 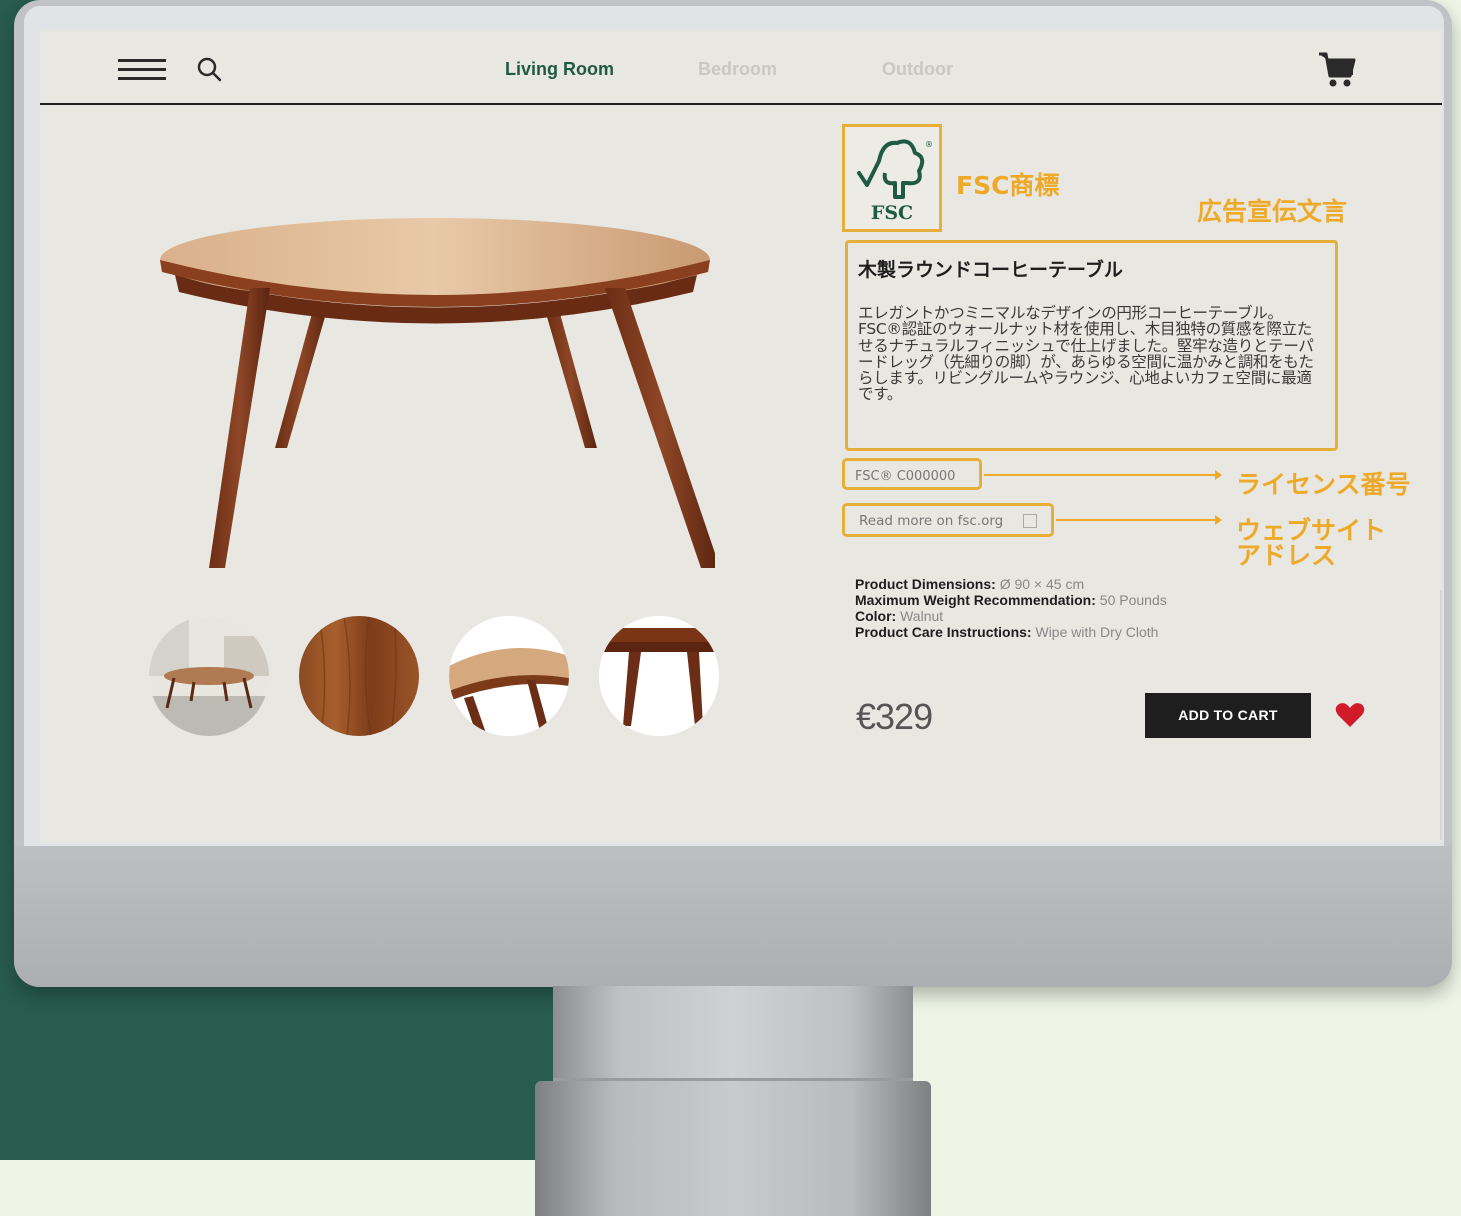 What do you see at coordinates (559, 69) in the screenshot?
I see `tab-living-room: Living Room` at bounding box center [559, 69].